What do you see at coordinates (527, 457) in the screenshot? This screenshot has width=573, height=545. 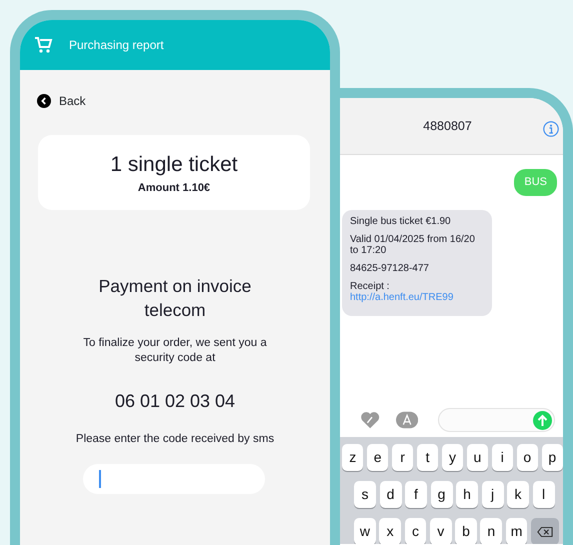 I see `keyboard-key: o` at bounding box center [527, 457].